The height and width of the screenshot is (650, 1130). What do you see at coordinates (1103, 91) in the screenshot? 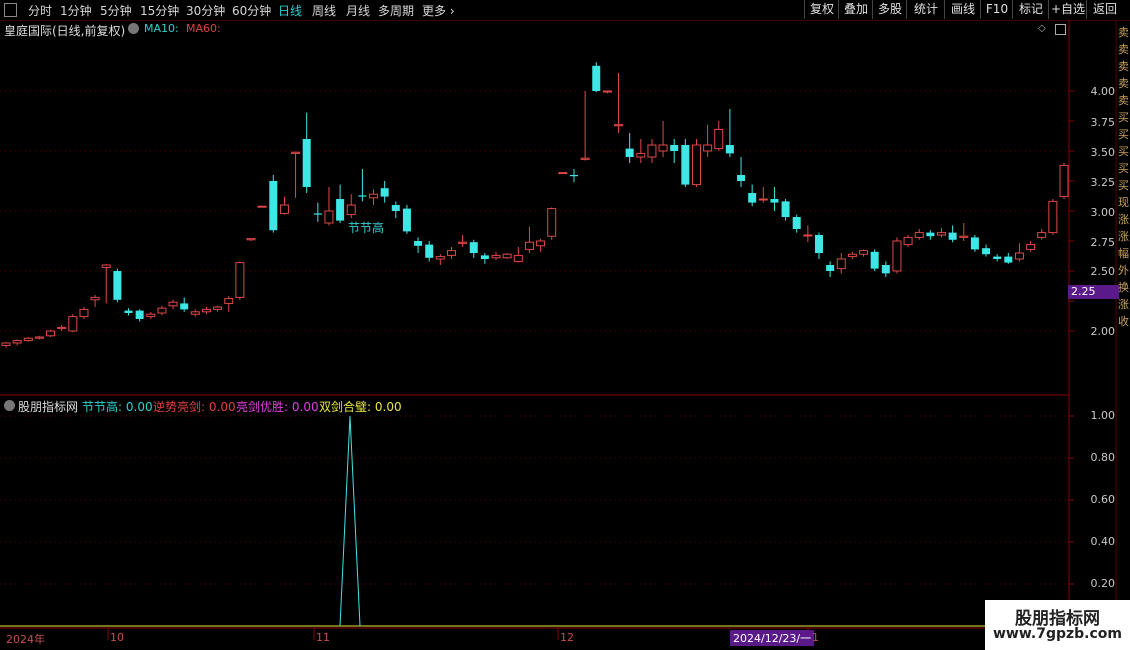
I see `price-tick: 4.00` at bounding box center [1103, 91].